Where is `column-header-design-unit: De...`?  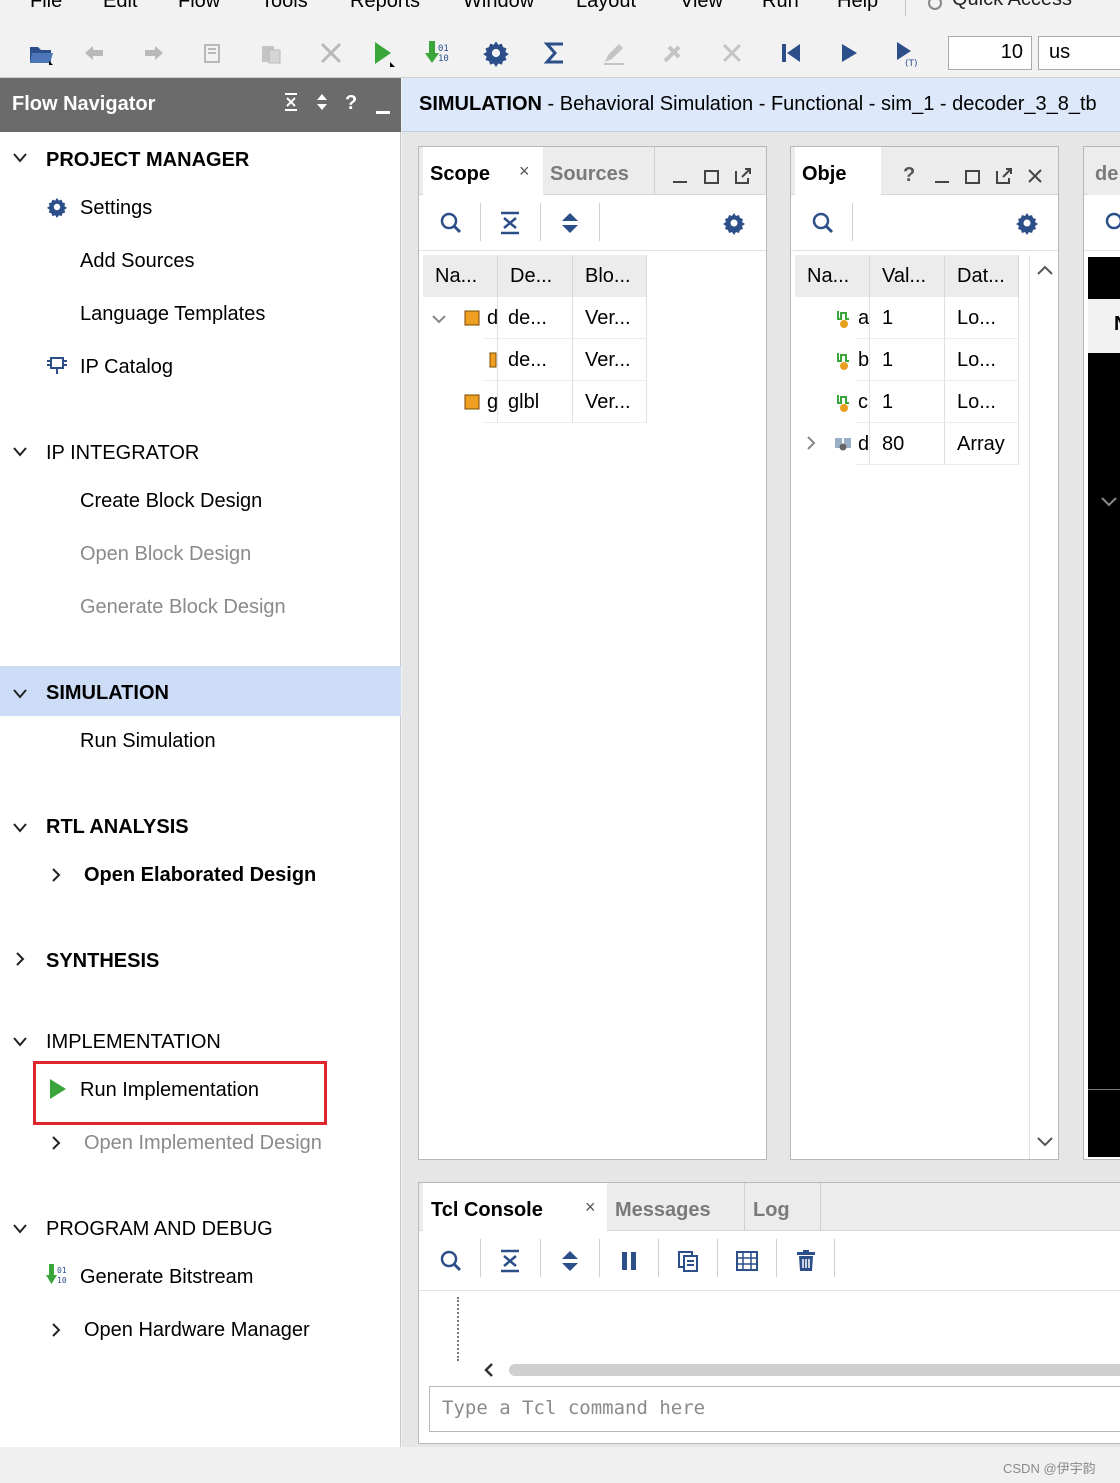
column-header-design-unit: De... is located at coordinates (535, 276).